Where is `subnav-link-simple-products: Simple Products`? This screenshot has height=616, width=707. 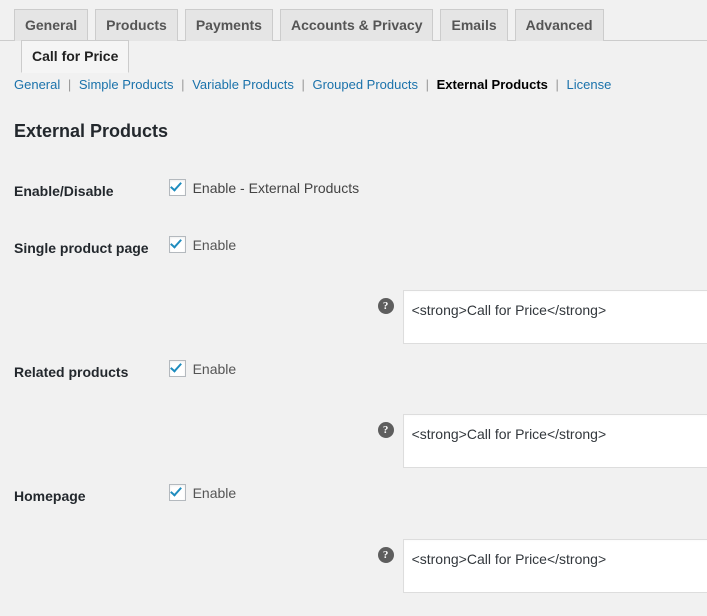
subnav-link-simple-products: Simple Products is located at coordinates (126, 84).